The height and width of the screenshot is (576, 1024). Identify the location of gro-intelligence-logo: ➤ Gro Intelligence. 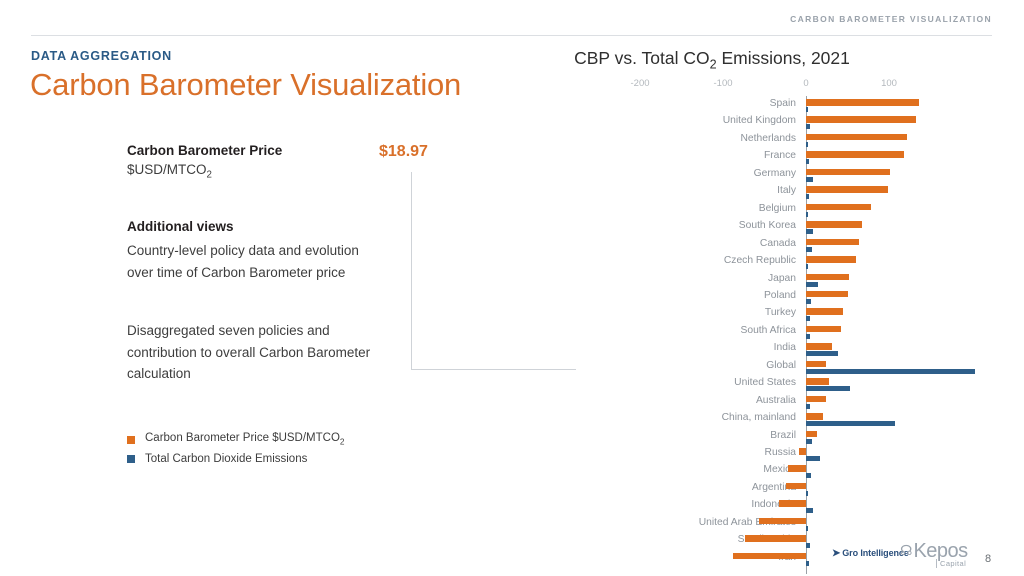
(870, 553).